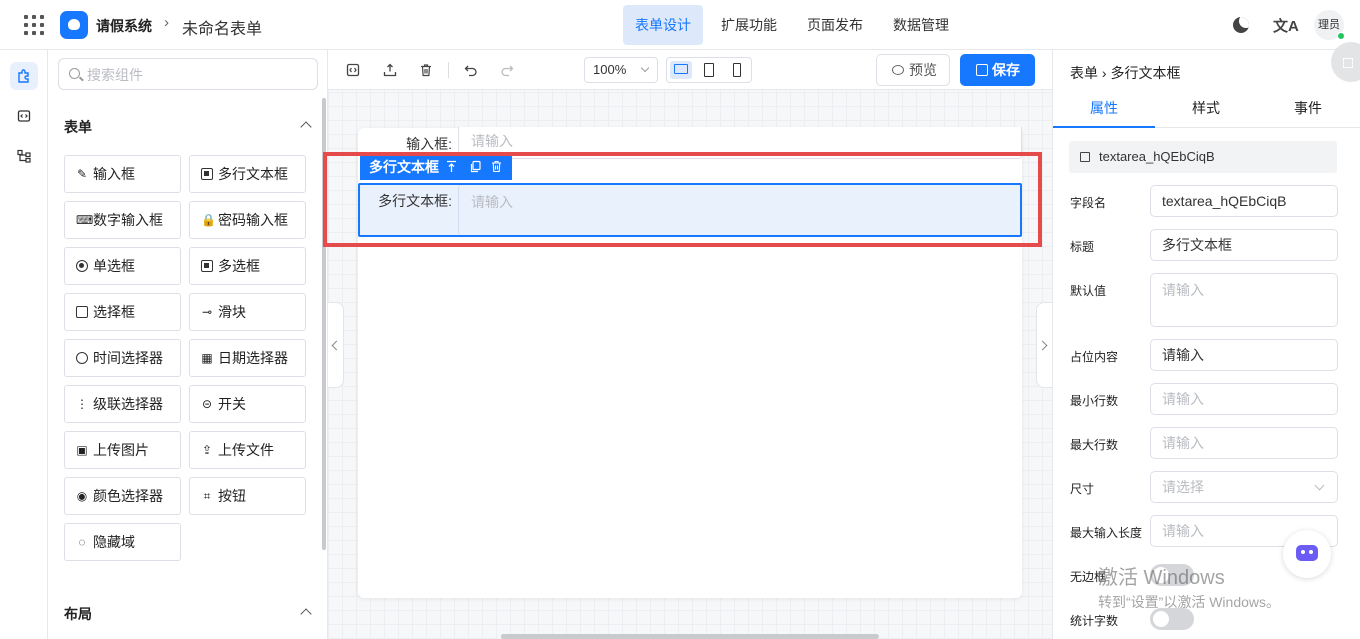 The height and width of the screenshot is (639, 1360). What do you see at coordinates (1088, 203) in the screenshot?
I see `field-name-label: 字段名` at bounding box center [1088, 203].